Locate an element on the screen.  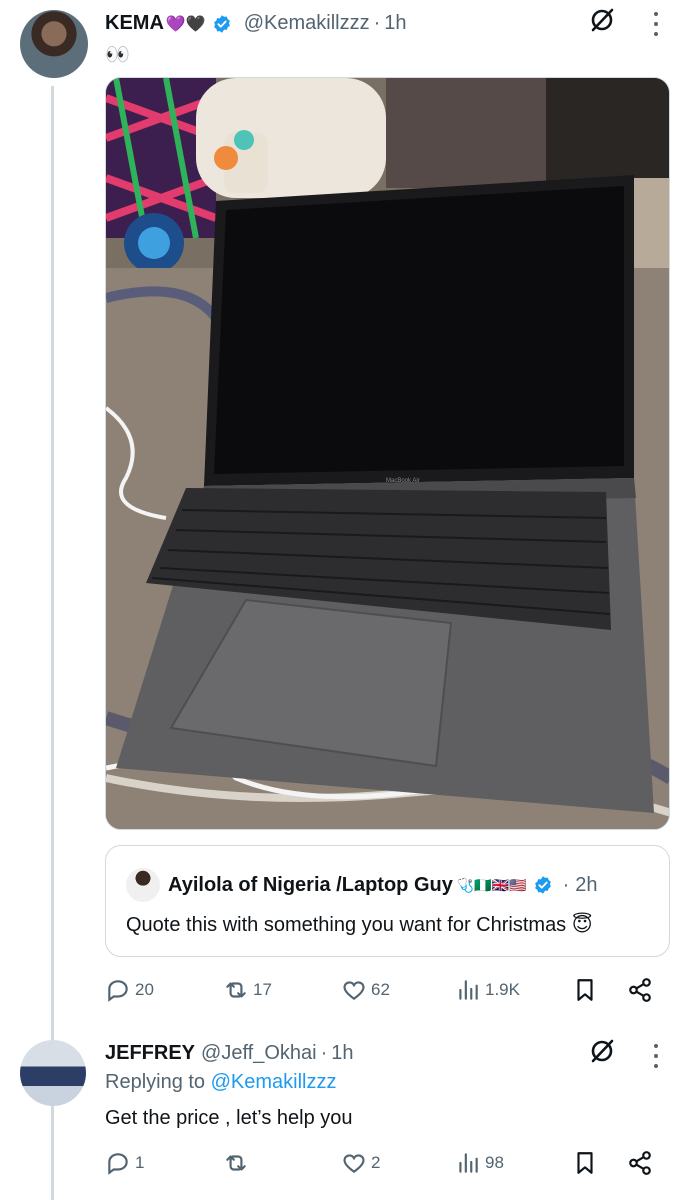
views-count: 98 is located at coordinates (494, 1162).